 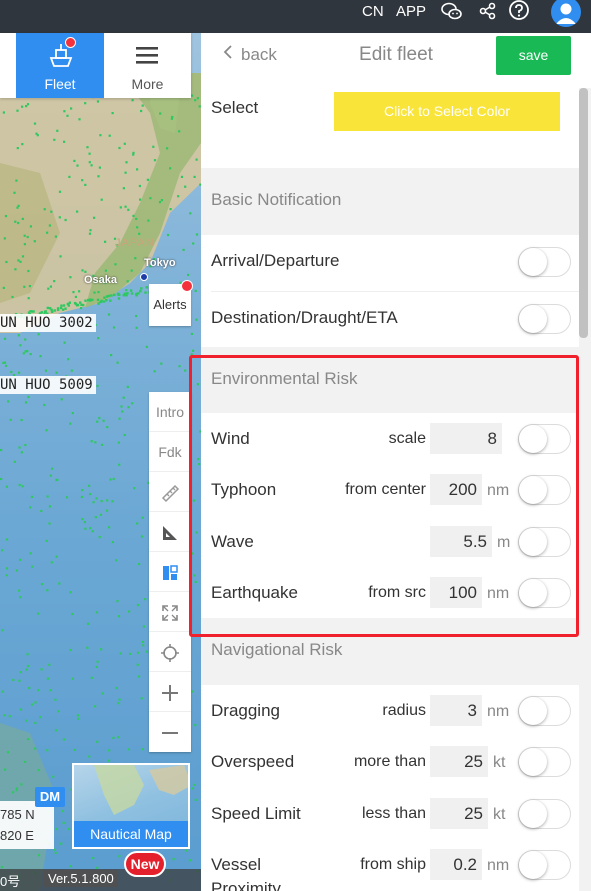 What do you see at coordinates (171, 303) in the screenshot?
I see `alerts-button: Alerts` at bounding box center [171, 303].